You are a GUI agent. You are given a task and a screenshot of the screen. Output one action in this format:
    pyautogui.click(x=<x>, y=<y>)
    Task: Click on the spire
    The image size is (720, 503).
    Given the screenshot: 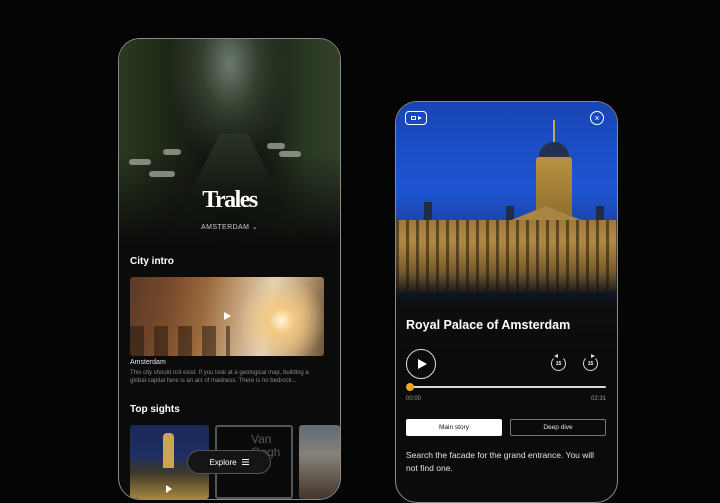 What is the action you would take?
    pyautogui.click(x=554, y=132)
    